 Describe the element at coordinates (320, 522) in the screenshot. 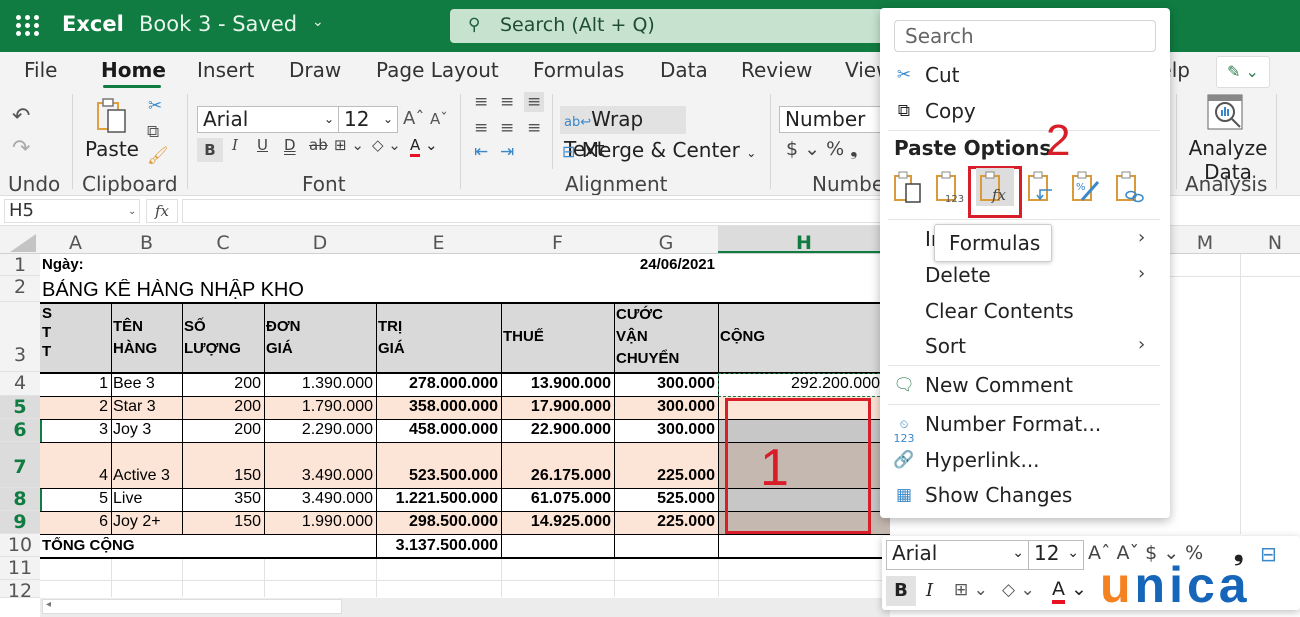

I see `cell-price: 1.990.000` at that location.